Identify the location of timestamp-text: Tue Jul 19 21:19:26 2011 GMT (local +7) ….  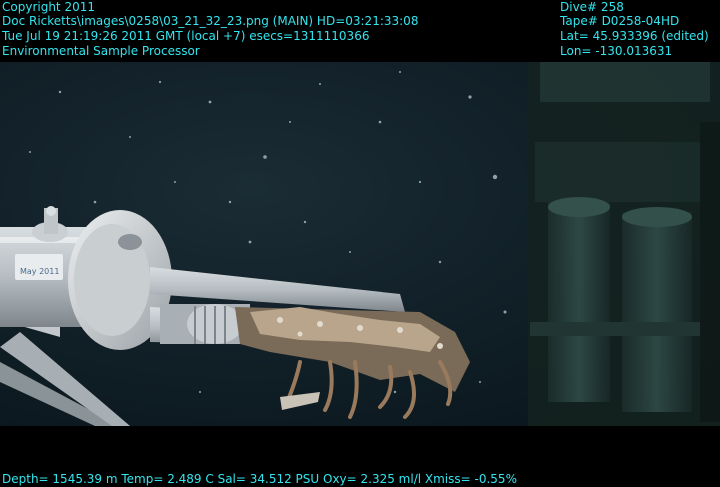
(186, 36).